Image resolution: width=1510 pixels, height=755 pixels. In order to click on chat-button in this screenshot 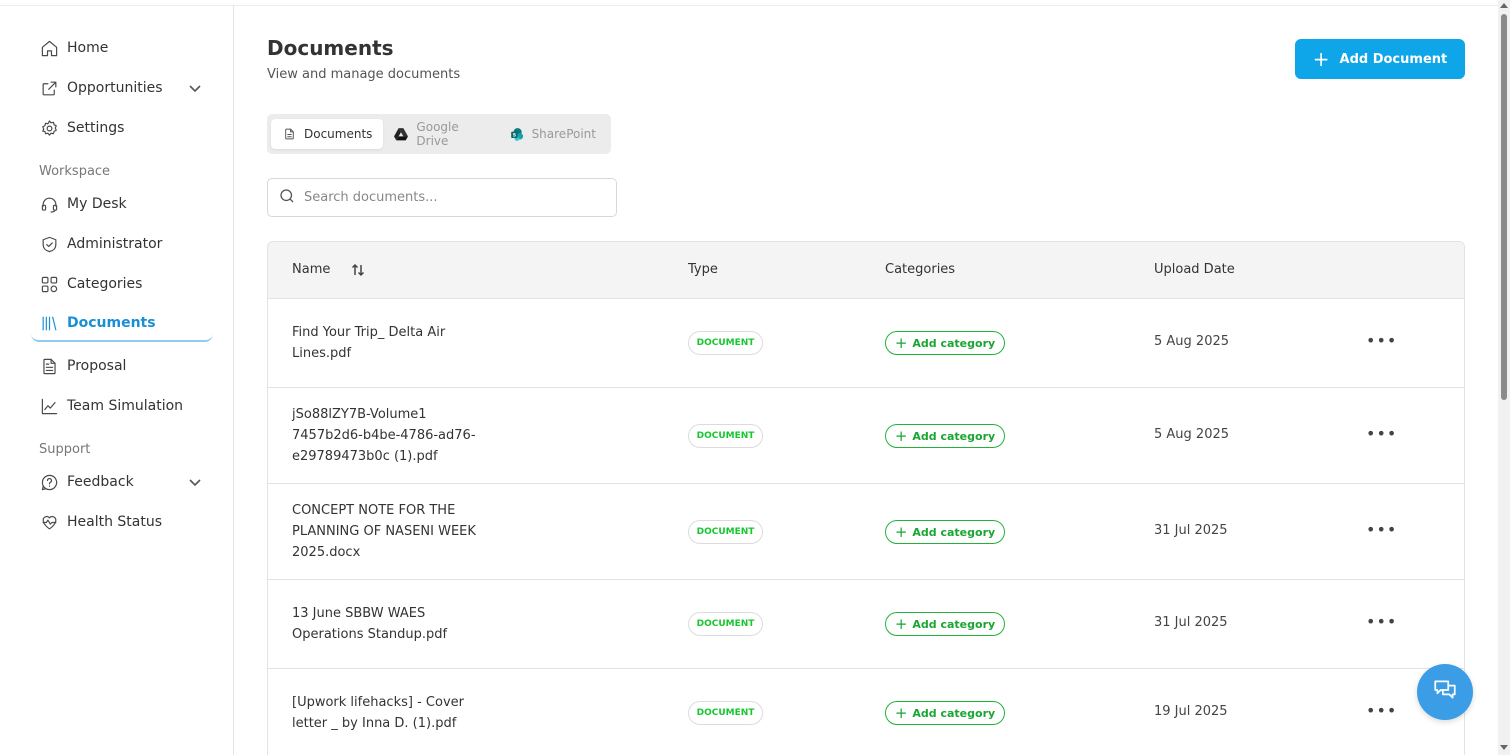, I will do `click(1445, 692)`.